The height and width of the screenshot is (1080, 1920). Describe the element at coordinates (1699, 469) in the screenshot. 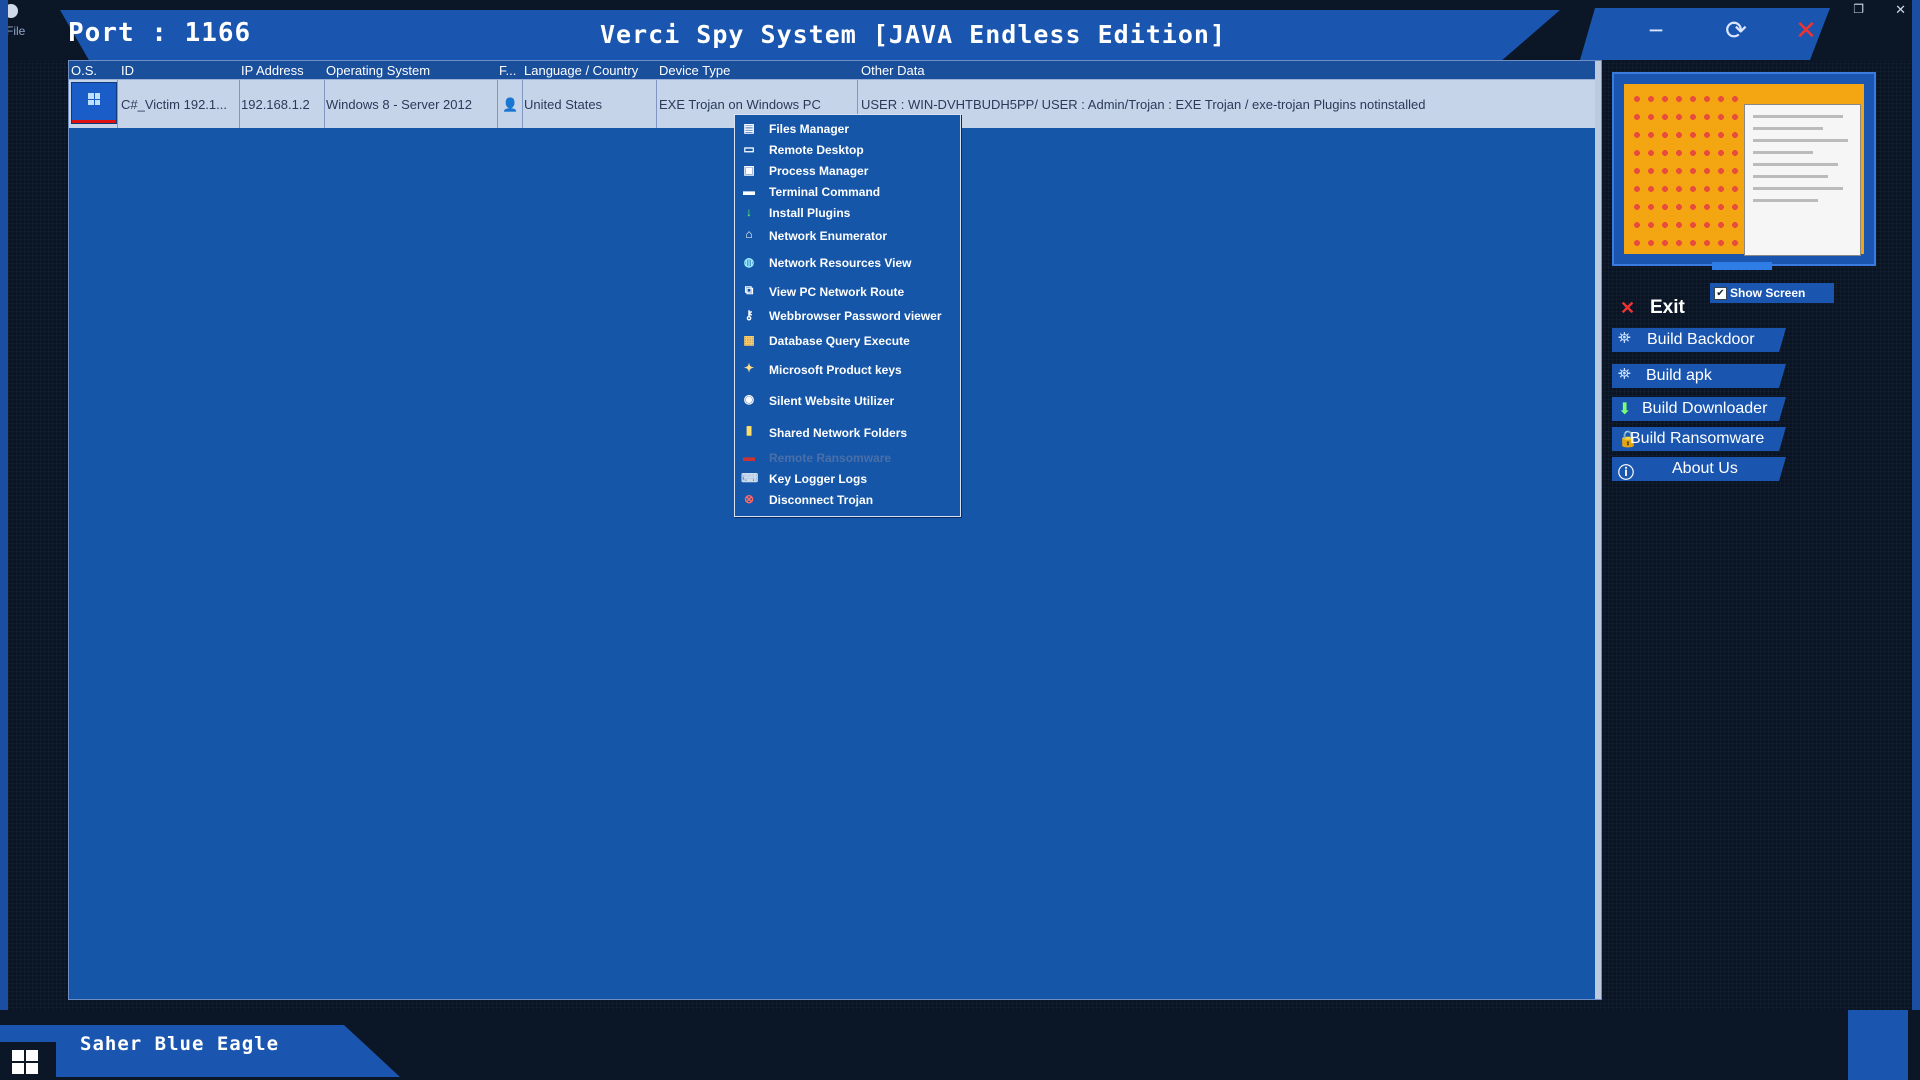

I see `about-us-button: ⓘ About Us` at that location.